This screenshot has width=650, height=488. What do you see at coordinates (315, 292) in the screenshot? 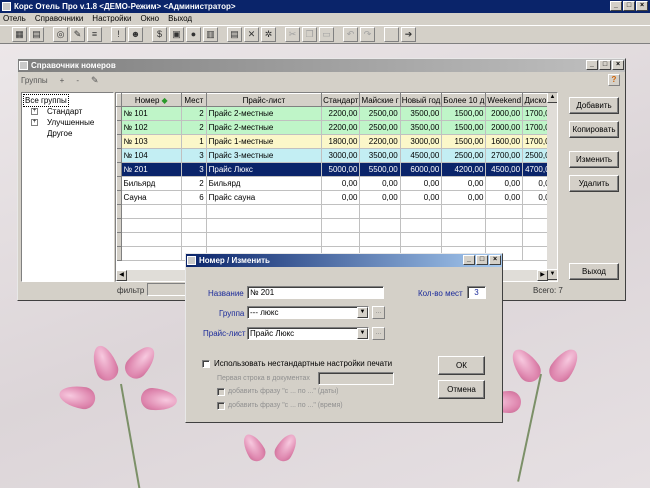
I see `name-input: № 201` at bounding box center [315, 292].